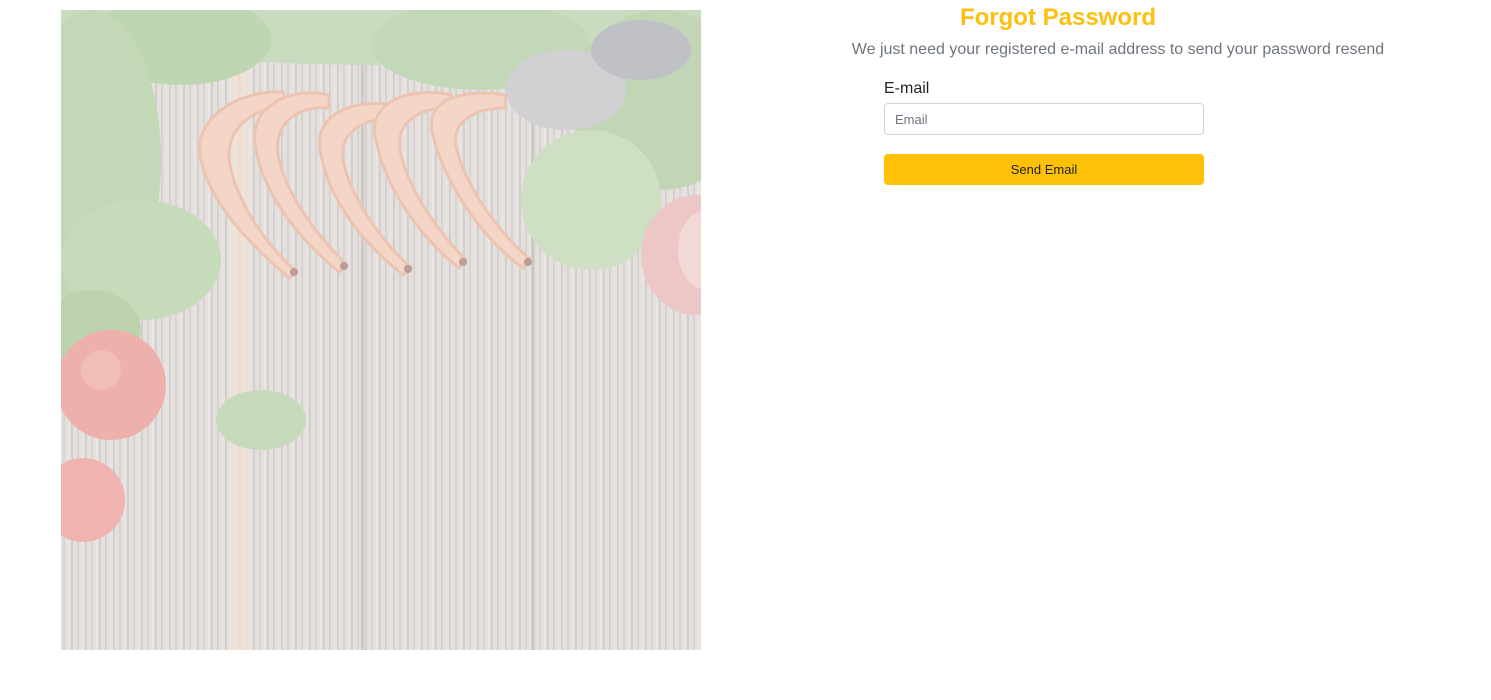  Describe the element at coordinates (1058, 17) in the screenshot. I see `page-title: Forgot Password` at that location.